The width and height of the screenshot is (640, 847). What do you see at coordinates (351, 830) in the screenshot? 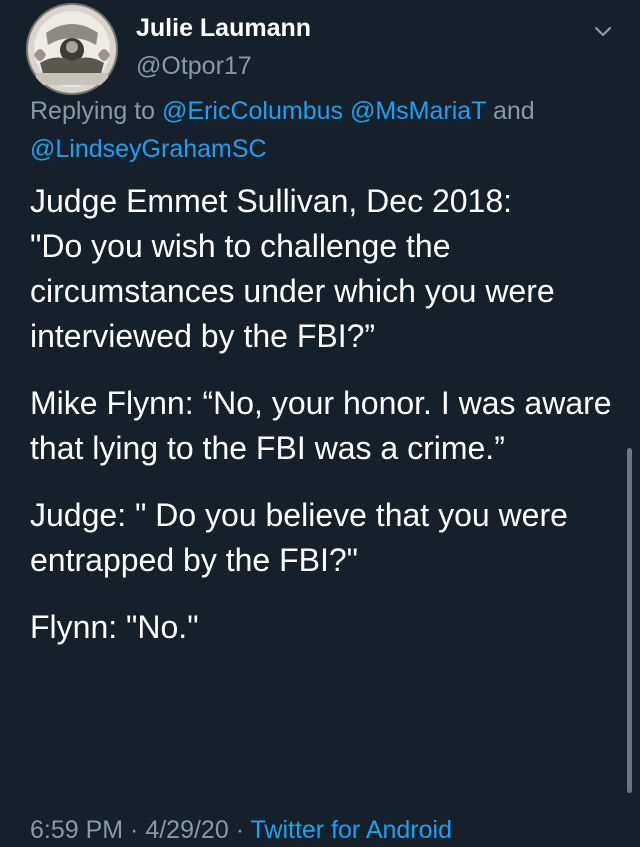
I see `tweet-source-link: Twitter for Android` at bounding box center [351, 830].